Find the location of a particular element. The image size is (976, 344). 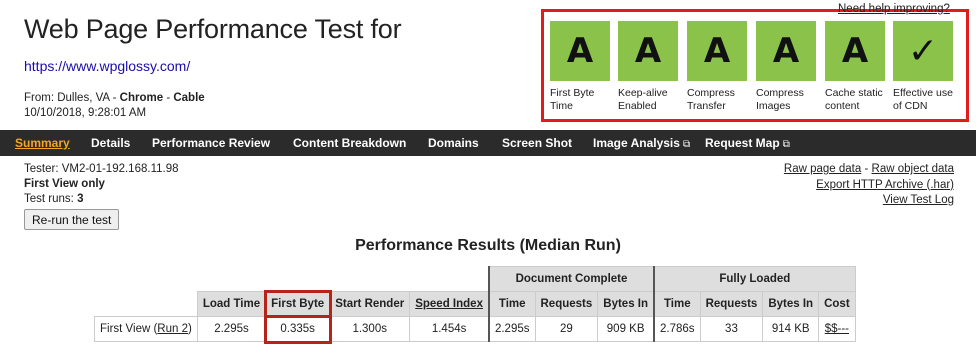

col-speed-index: Speed Index is located at coordinates (449, 304).